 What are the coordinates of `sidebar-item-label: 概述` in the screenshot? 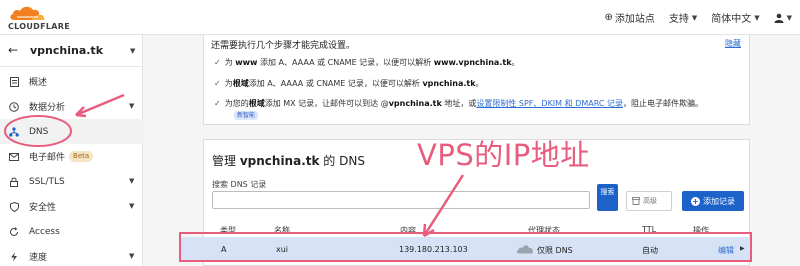 It's located at (38, 83).